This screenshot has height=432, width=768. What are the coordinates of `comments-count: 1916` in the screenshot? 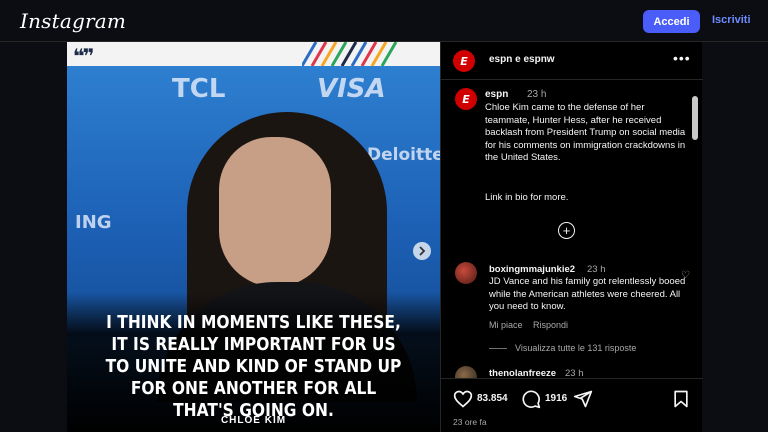 It's located at (556, 398).